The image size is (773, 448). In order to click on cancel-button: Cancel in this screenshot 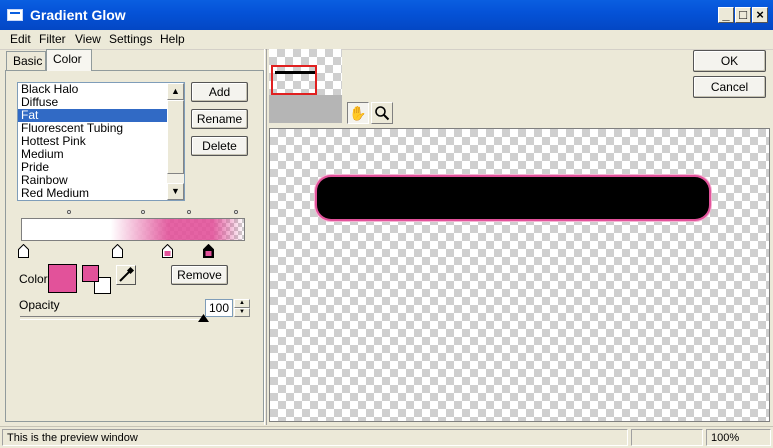, I will do `click(729, 87)`.